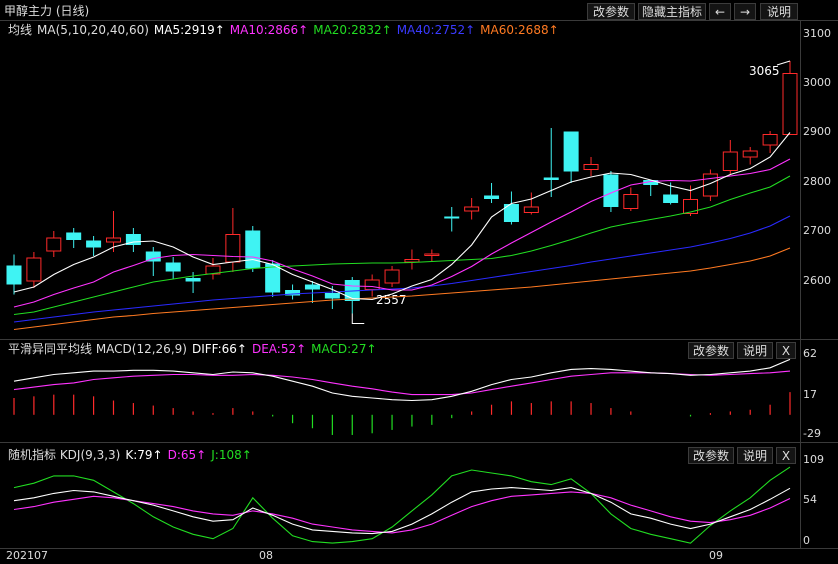  What do you see at coordinates (402, 383) in the screenshot?
I see `macd-dea-line` at bounding box center [402, 383].